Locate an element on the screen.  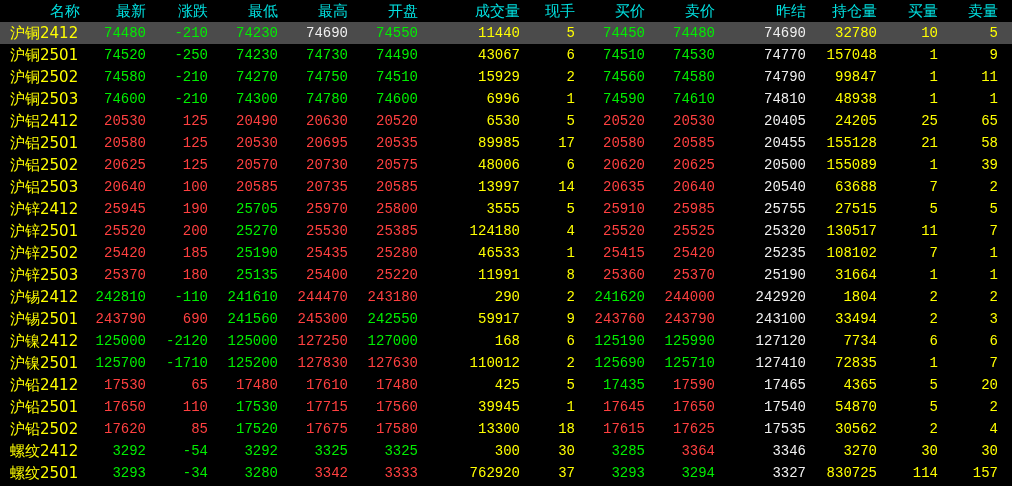
table-cell-text: 6 is located at coordinates (993, 341).